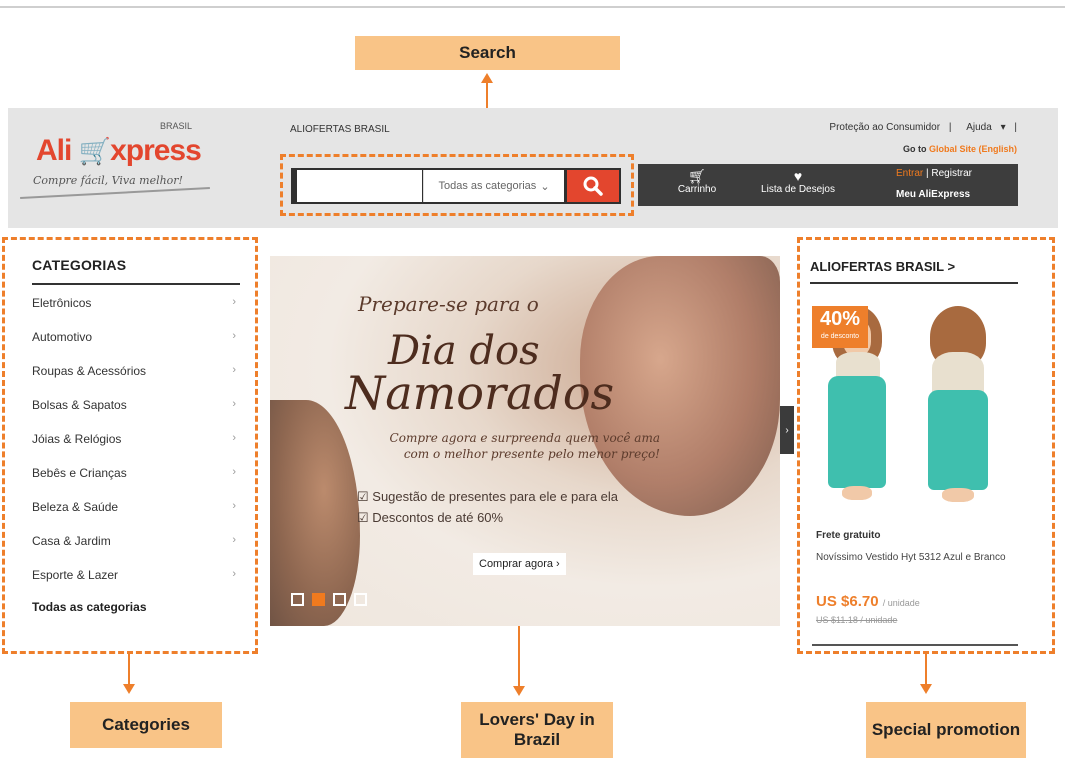 Image resolution: width=1065 pixels, height=762 pixels. Describe the element at coordinates (438, 517) in the screenshot. I see `banner-check-2-text: Descontos de até 60%` at that location.